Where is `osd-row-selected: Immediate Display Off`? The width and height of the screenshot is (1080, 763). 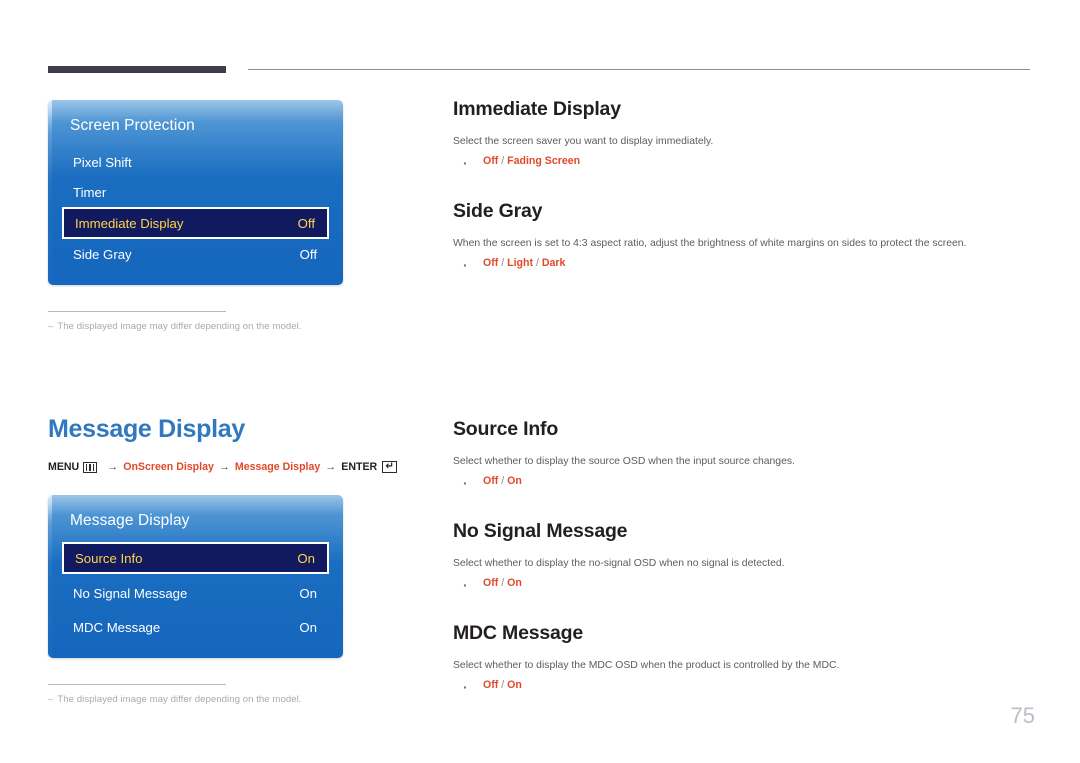
osd-row-selected: Immediate Display Off is located at coordinates (195, 223).